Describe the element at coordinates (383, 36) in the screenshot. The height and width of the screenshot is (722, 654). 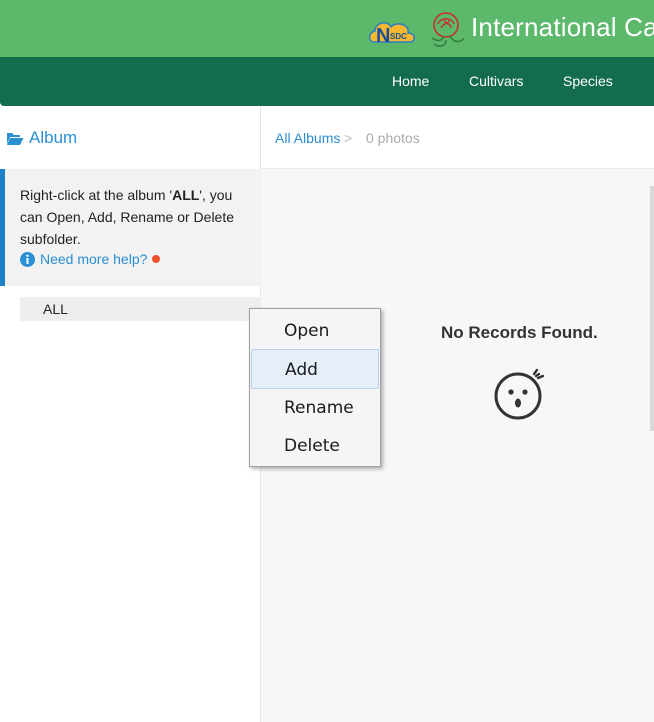
I see `svg-text: N` at that location.